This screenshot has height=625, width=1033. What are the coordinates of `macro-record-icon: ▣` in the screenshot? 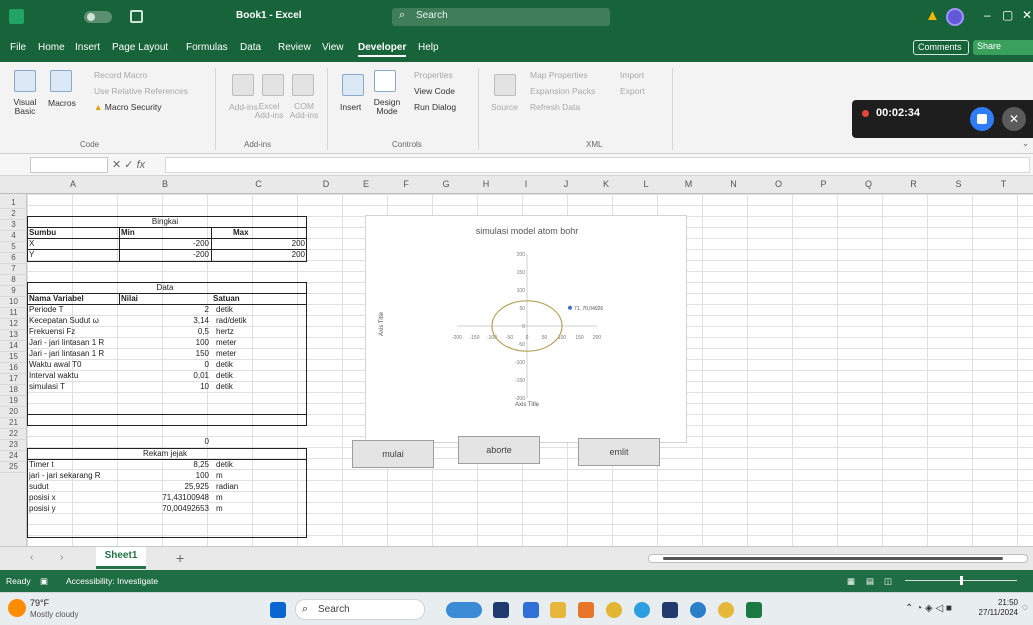 It's located at (44, 581).